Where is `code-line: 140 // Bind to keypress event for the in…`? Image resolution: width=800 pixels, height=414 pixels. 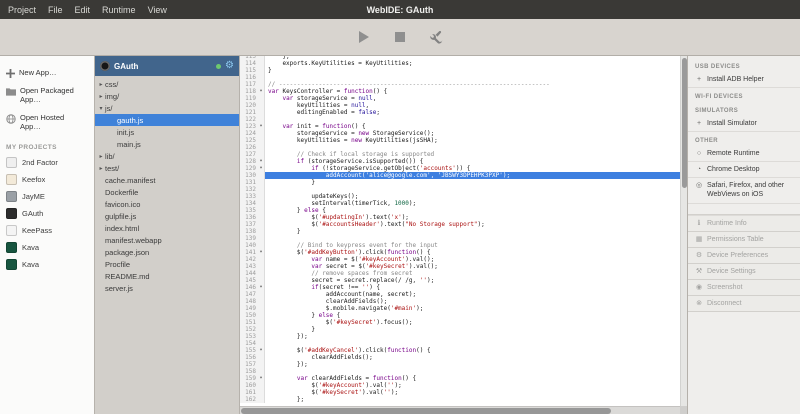
code-line: 140 // Bind to keypress event for the in… is located at coordinates (463, 245).